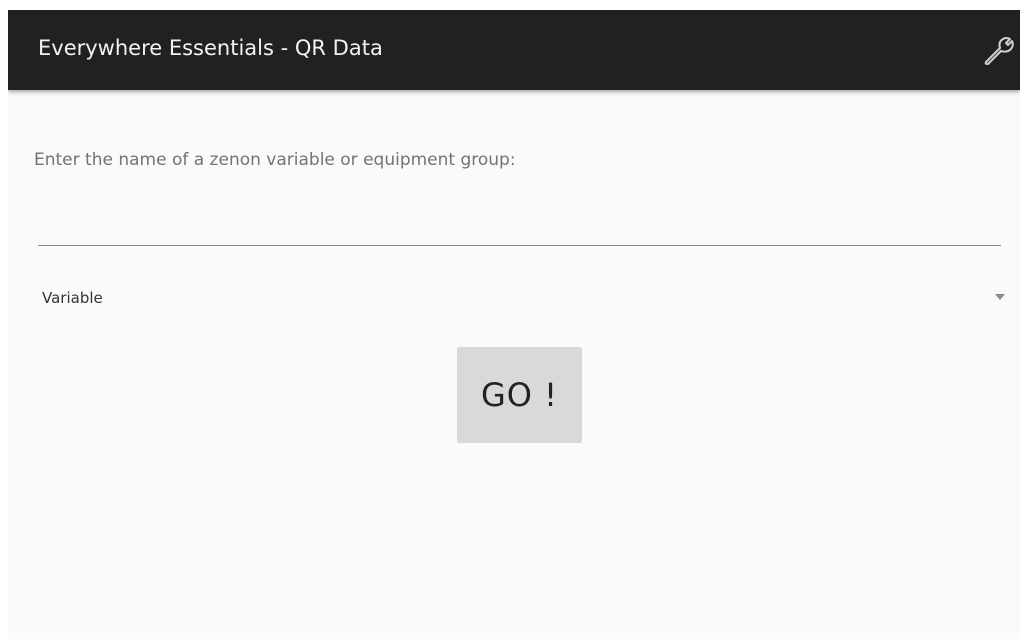 This screenshot has height=639, width=1020. What do you see at coordinates (514, 50) in the screenshot?
I see `app-bar: Everywhere Essentials - QR Data` at bounding box center [514, 50].